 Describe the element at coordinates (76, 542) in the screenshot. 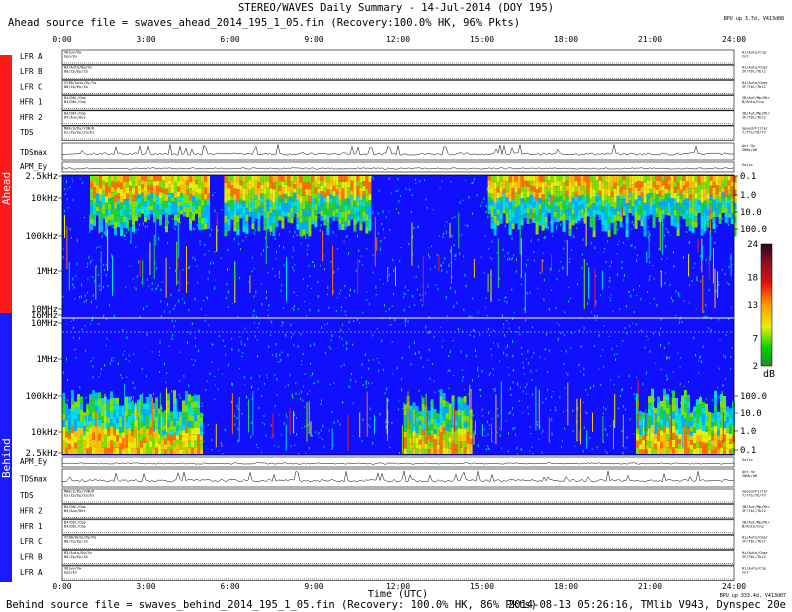

I see `panel-mode-text: B0/Zp/Ep/Zo` at that location.